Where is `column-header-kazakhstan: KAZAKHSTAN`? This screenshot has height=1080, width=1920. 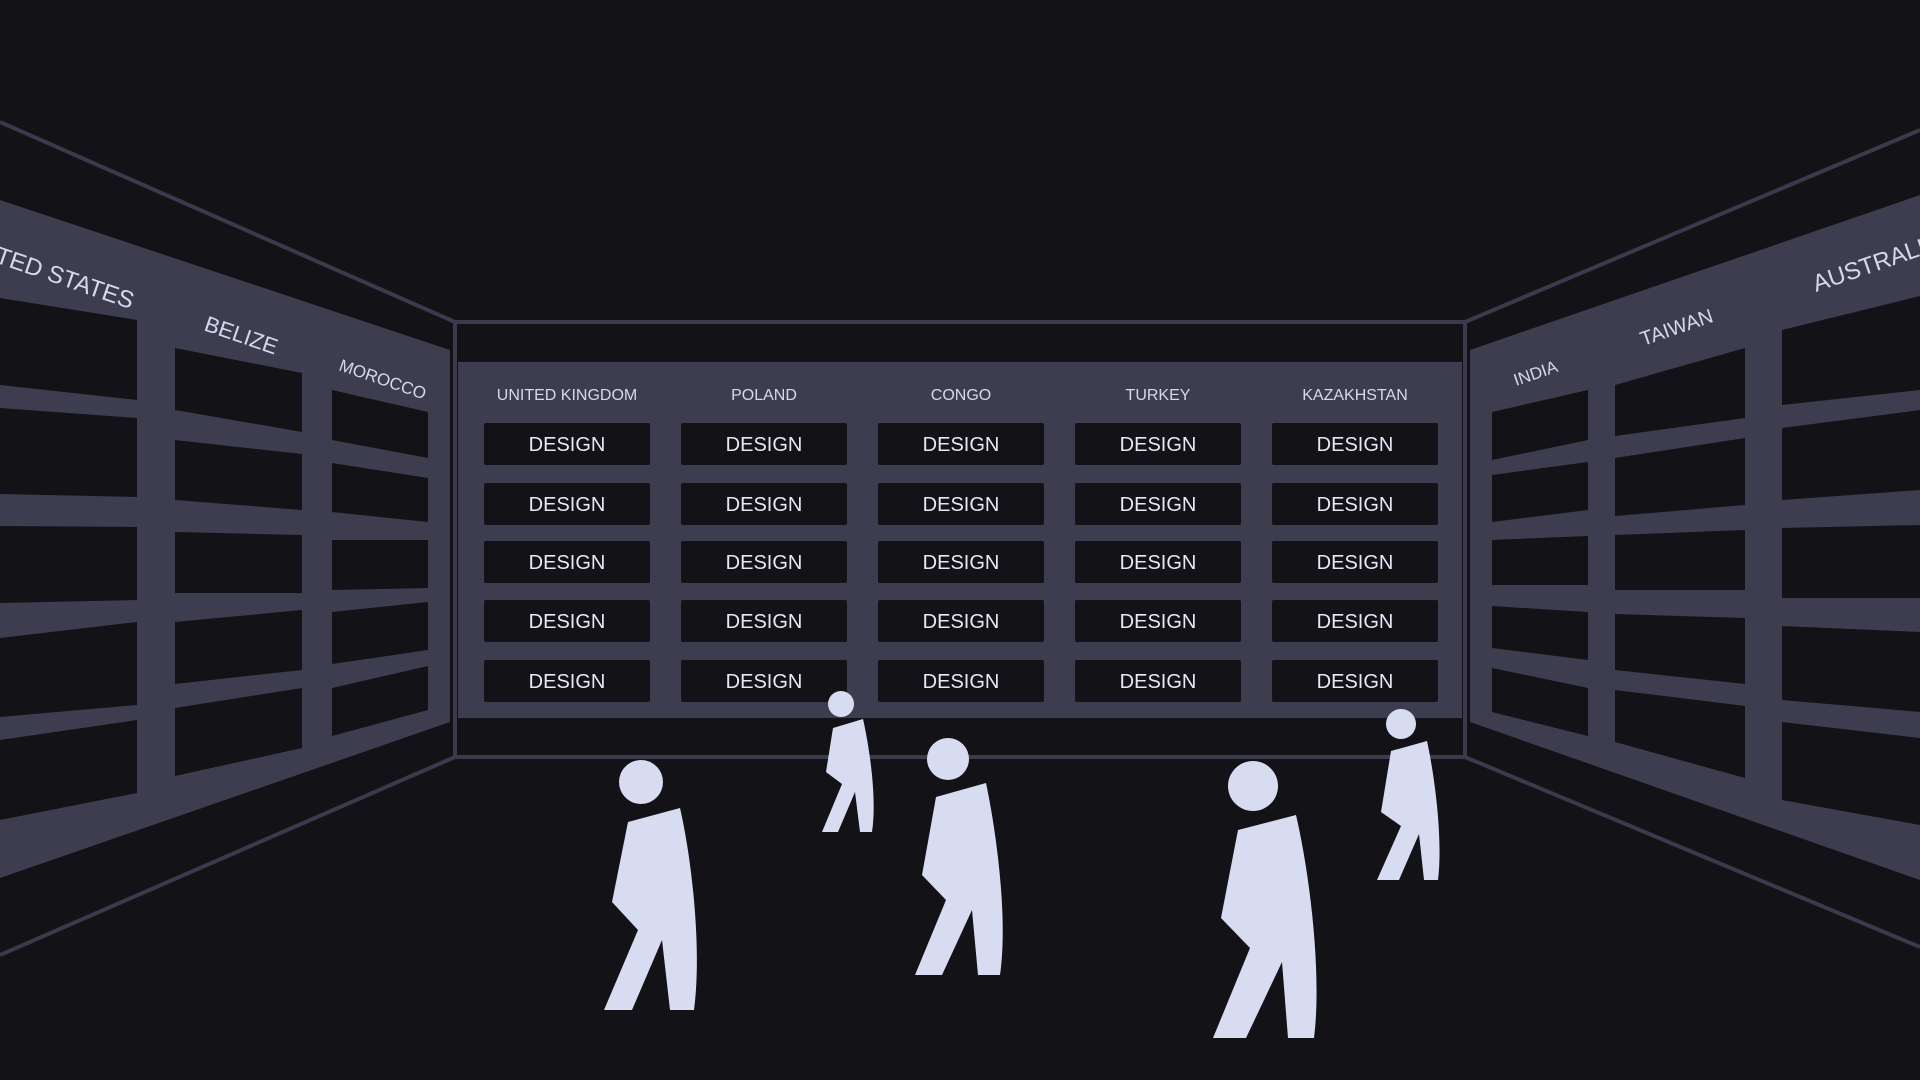
column-header-kazakhstan: KAZAKHSTAN is located at coordinates (1355, 395).